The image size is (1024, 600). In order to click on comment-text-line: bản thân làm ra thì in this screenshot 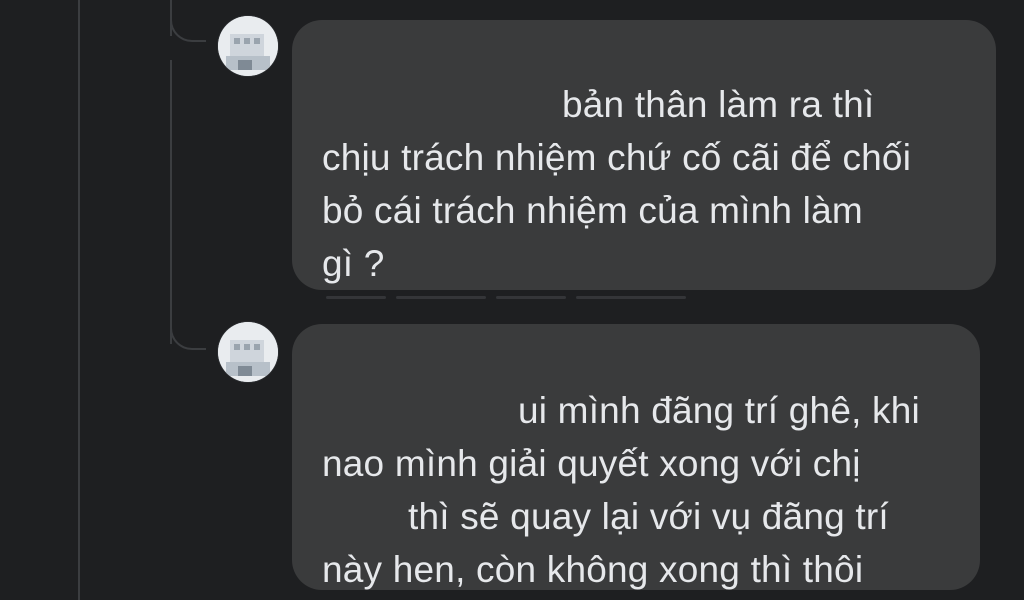, I will do `click(718, 104)`.